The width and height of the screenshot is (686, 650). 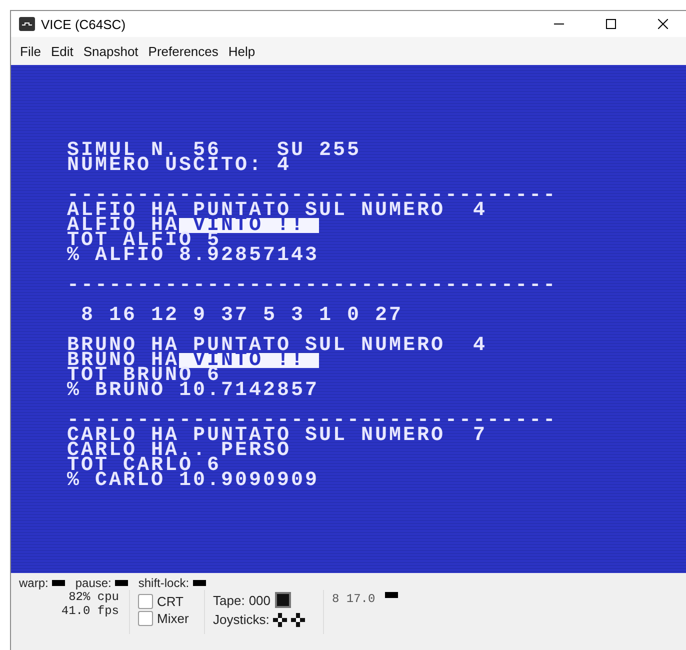 I want to click on cpu-usage: 82% cpu, so click(x=93, y=597).